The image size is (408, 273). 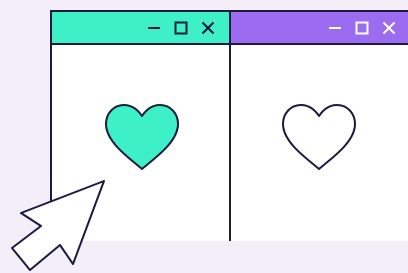 What do you see at coordinates (319, 28) in the screenshot?
I see `right-window-titlebar` at bounding box center [319, 28].